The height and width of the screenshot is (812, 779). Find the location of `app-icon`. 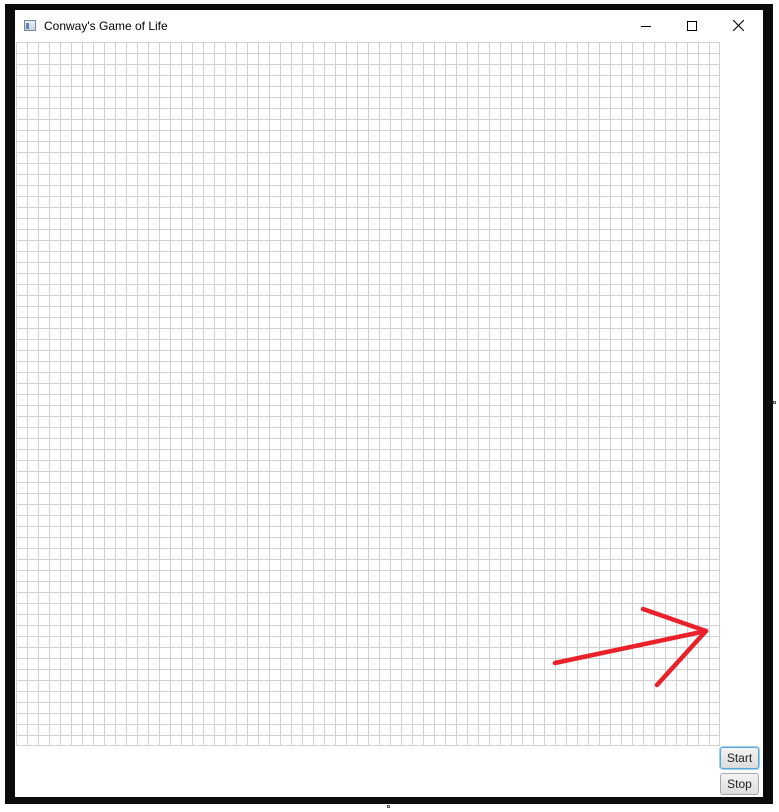

app-icon is located at coordinates (30, 25).